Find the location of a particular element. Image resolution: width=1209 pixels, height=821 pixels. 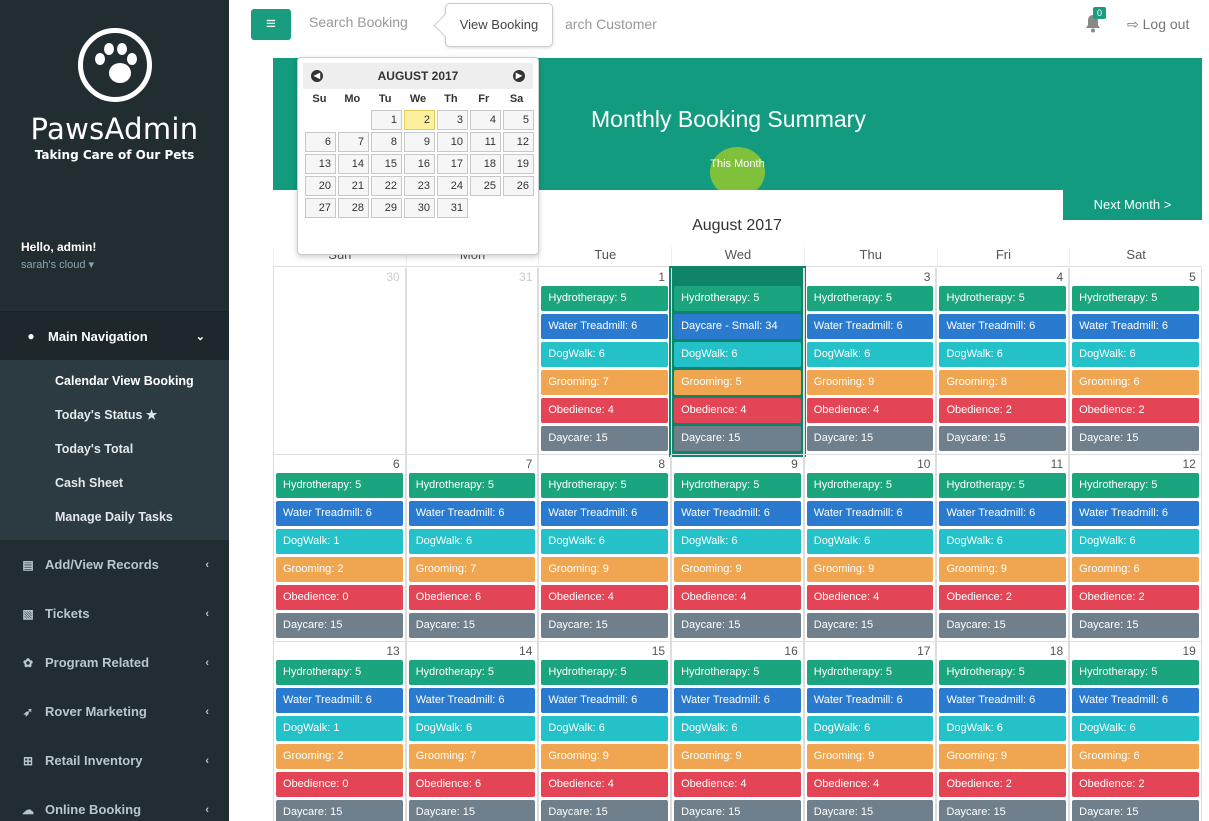

submenu-item: Today's Status ★ is located at coordinates (114, 415).